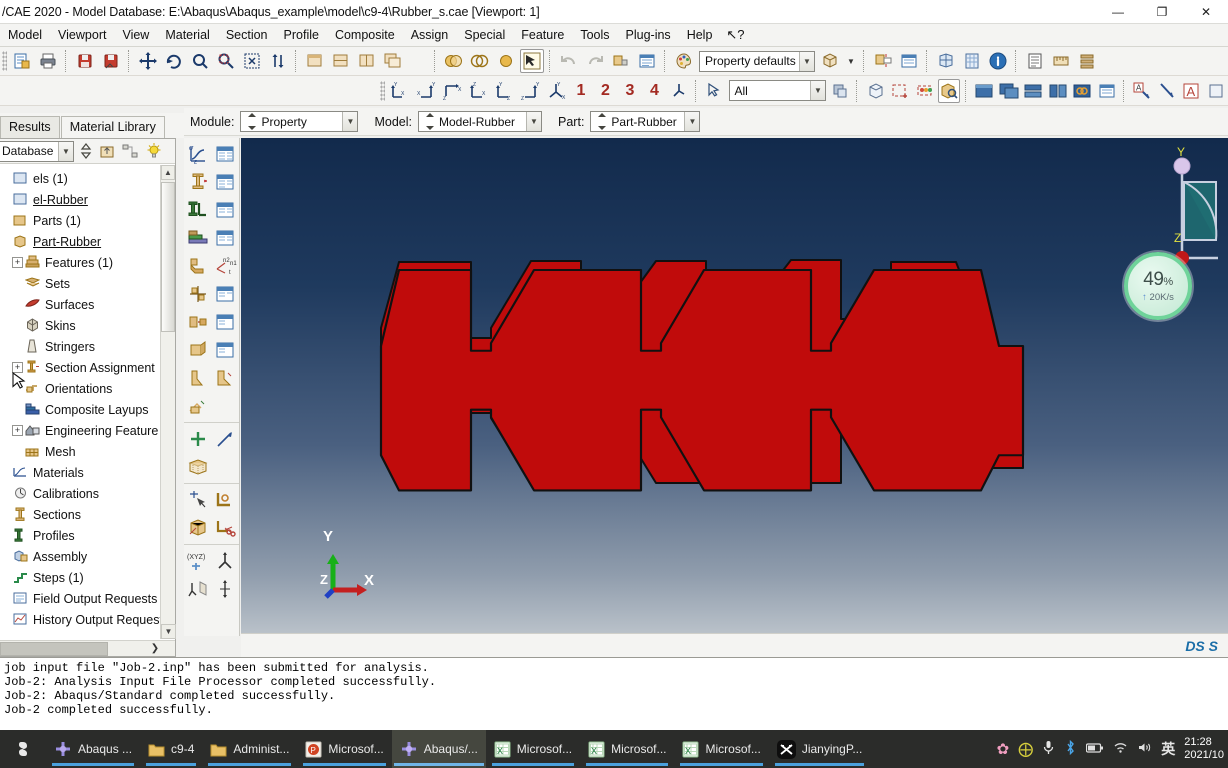 Image resolution: width=1228 pixels, height=768 pixels. I want to click on datum-csys-manager-icon, so click(224, 294).